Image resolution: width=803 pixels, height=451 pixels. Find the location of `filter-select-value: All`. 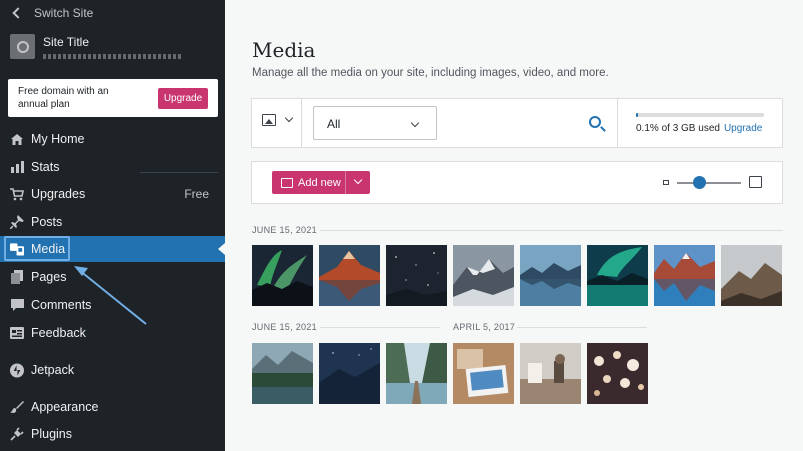

filter-select-value: All is located at coordinates (334, 124).